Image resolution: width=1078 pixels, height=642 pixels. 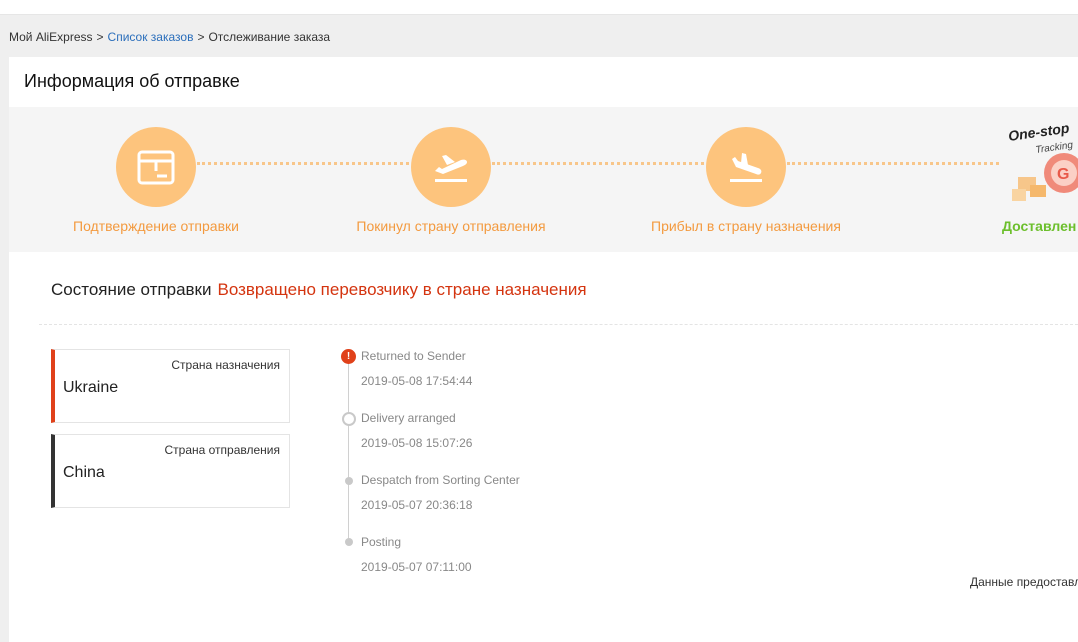 What do you see at coordinates (440, 480) in the screenshot?
I see `event-description: Despatch from Sorting Center` at bounding box center [440, 480].